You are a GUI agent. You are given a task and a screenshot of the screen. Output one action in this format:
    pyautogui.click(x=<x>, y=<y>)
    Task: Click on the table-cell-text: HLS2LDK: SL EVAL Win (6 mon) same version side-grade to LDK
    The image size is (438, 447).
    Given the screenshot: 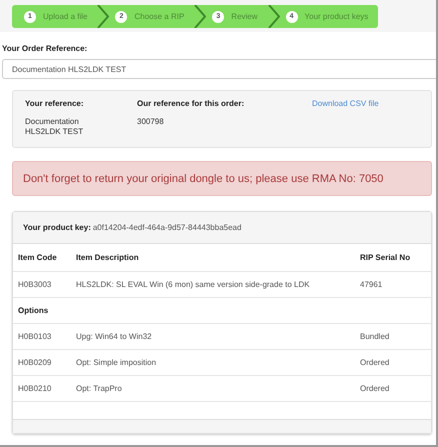 What is the action you would take?
    pyautogui.click(x=193, y=284)
    